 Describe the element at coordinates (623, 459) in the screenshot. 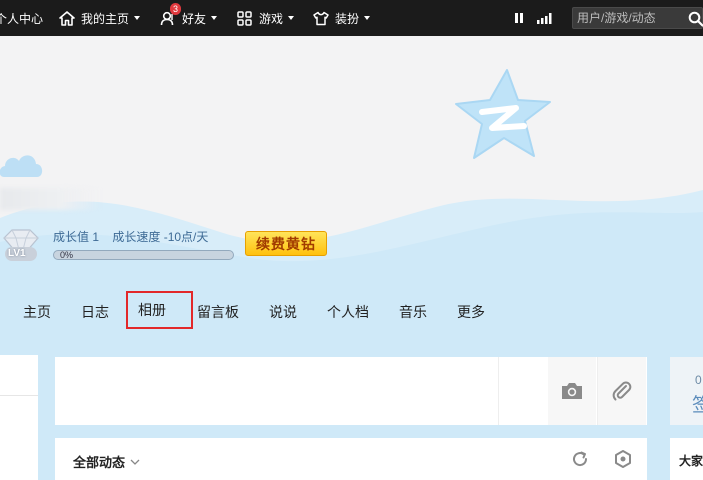

I see `settings-hexagon-icon` at that location.